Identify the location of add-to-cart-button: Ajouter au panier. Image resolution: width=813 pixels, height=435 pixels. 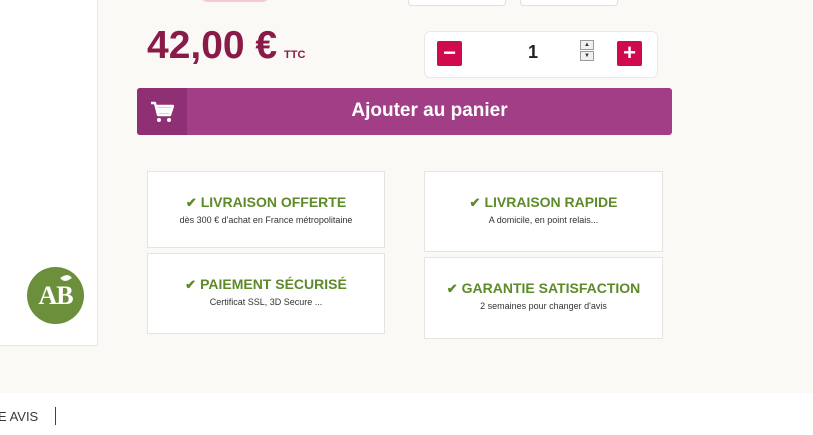
(404, 111).